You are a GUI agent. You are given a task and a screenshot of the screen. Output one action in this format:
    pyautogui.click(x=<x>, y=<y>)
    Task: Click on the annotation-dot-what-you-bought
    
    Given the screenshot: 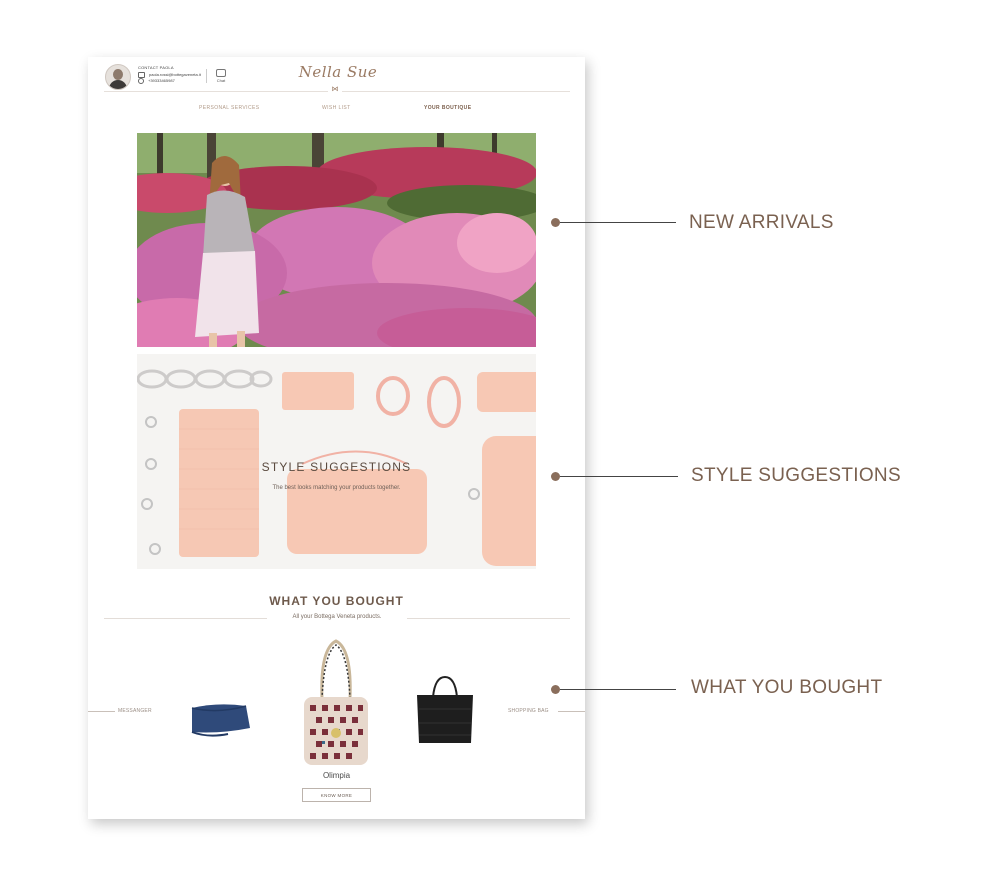 What is the action you would take?
    pyautogui.click(x=555, y=689)
    